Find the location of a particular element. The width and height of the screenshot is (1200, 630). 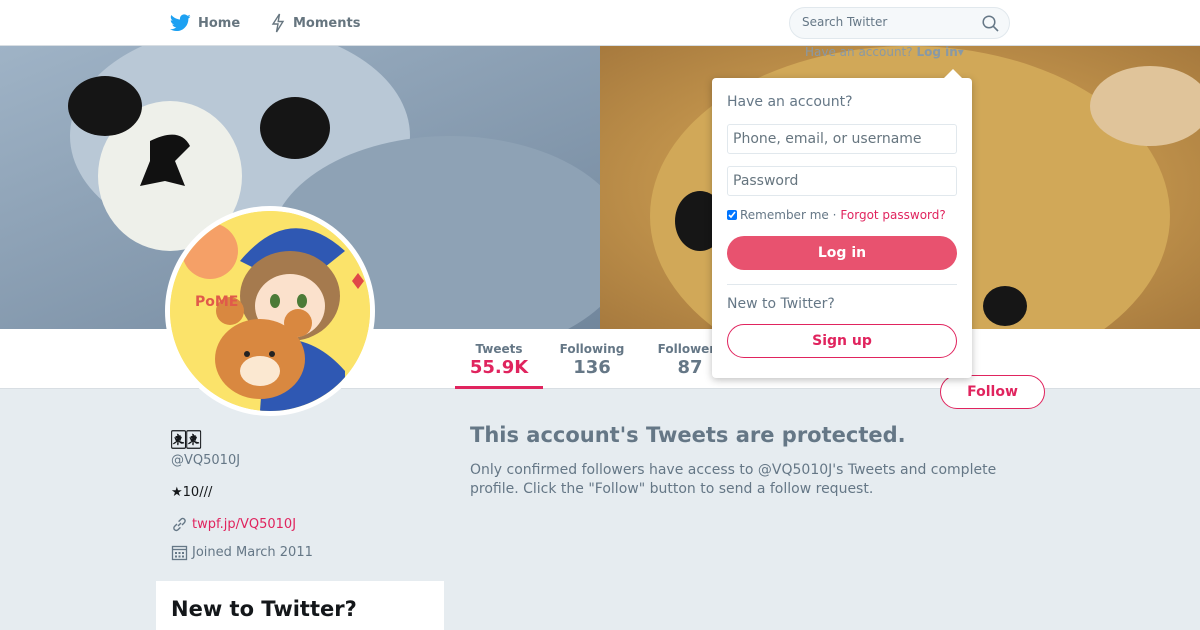

remember-label: Remember me · is located at coordinates (788, 215).